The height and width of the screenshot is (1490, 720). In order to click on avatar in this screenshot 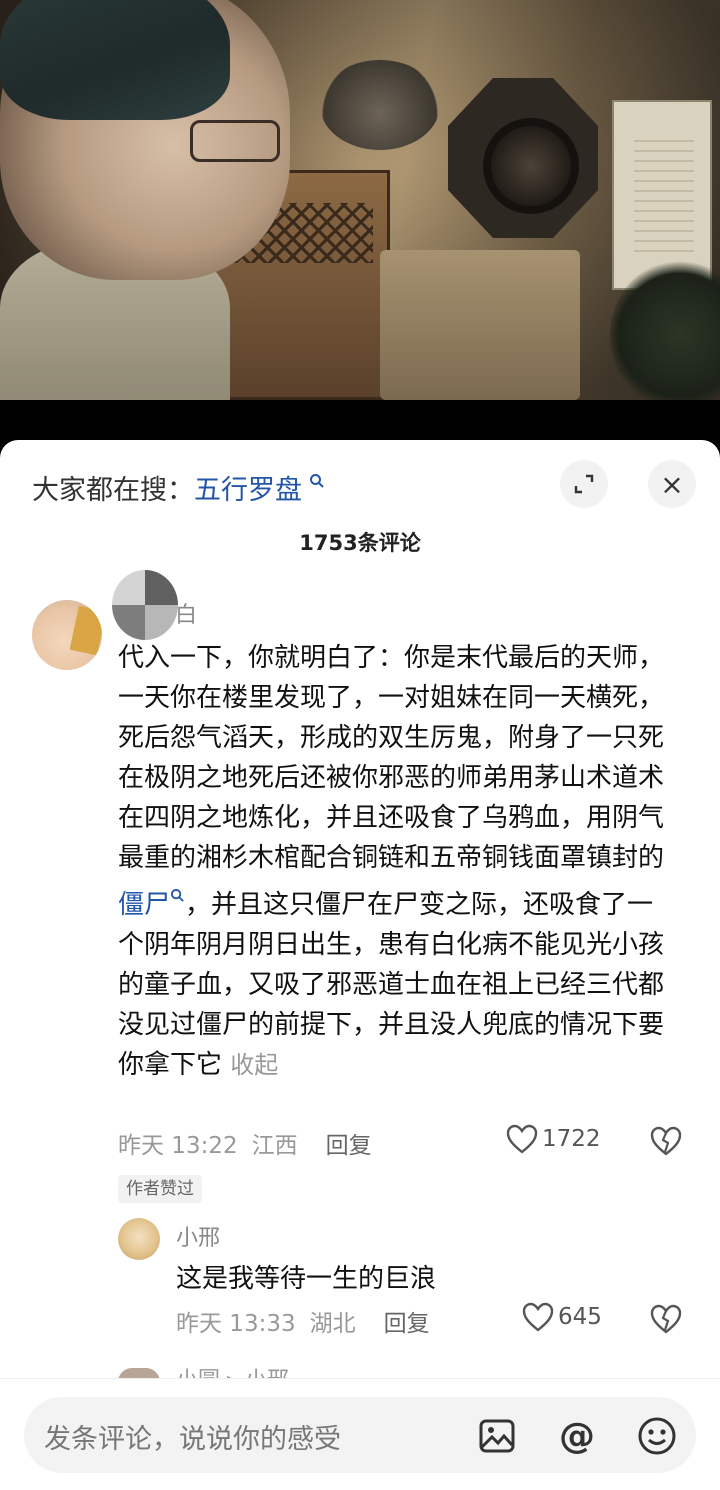, I will do `click(67, 635)`.